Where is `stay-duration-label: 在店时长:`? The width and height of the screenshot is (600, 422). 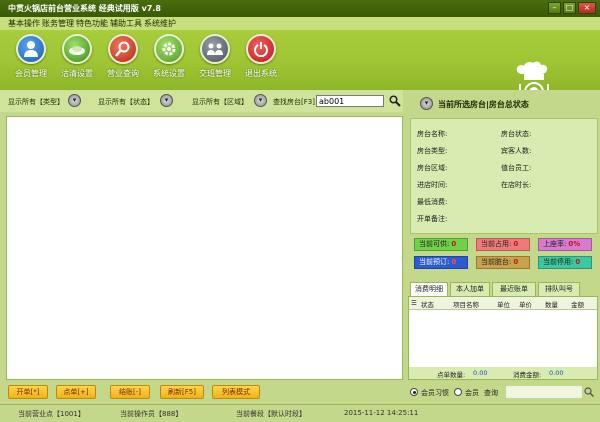 stay-duration-label: 在店时长: is located at coordinates (516, 185).